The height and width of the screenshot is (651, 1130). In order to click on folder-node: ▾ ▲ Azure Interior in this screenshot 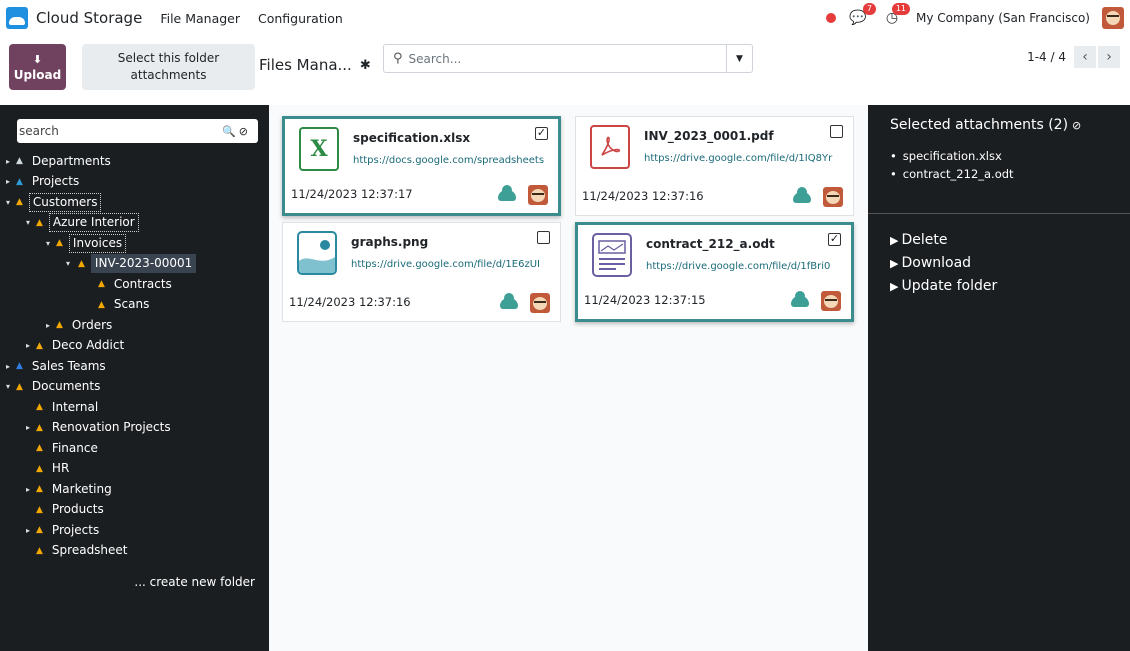, I will do `click(134, 223)`.